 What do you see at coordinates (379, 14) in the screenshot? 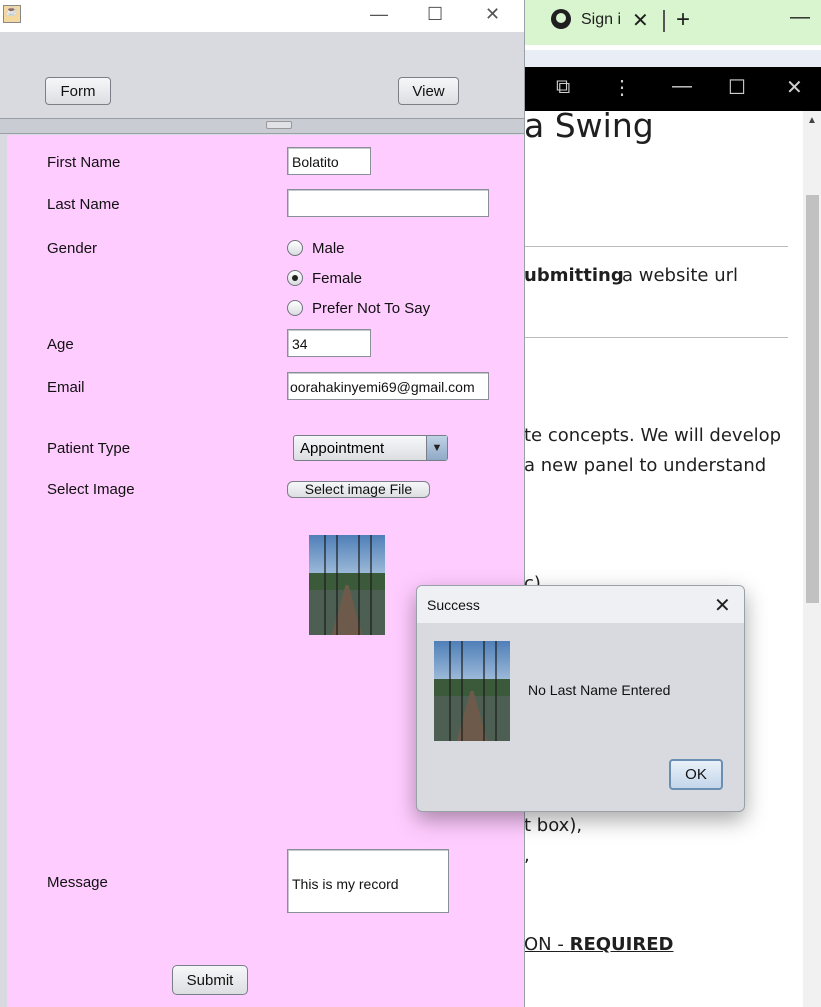
I see `minimize-icon: —` at bounding box center [379, 14].